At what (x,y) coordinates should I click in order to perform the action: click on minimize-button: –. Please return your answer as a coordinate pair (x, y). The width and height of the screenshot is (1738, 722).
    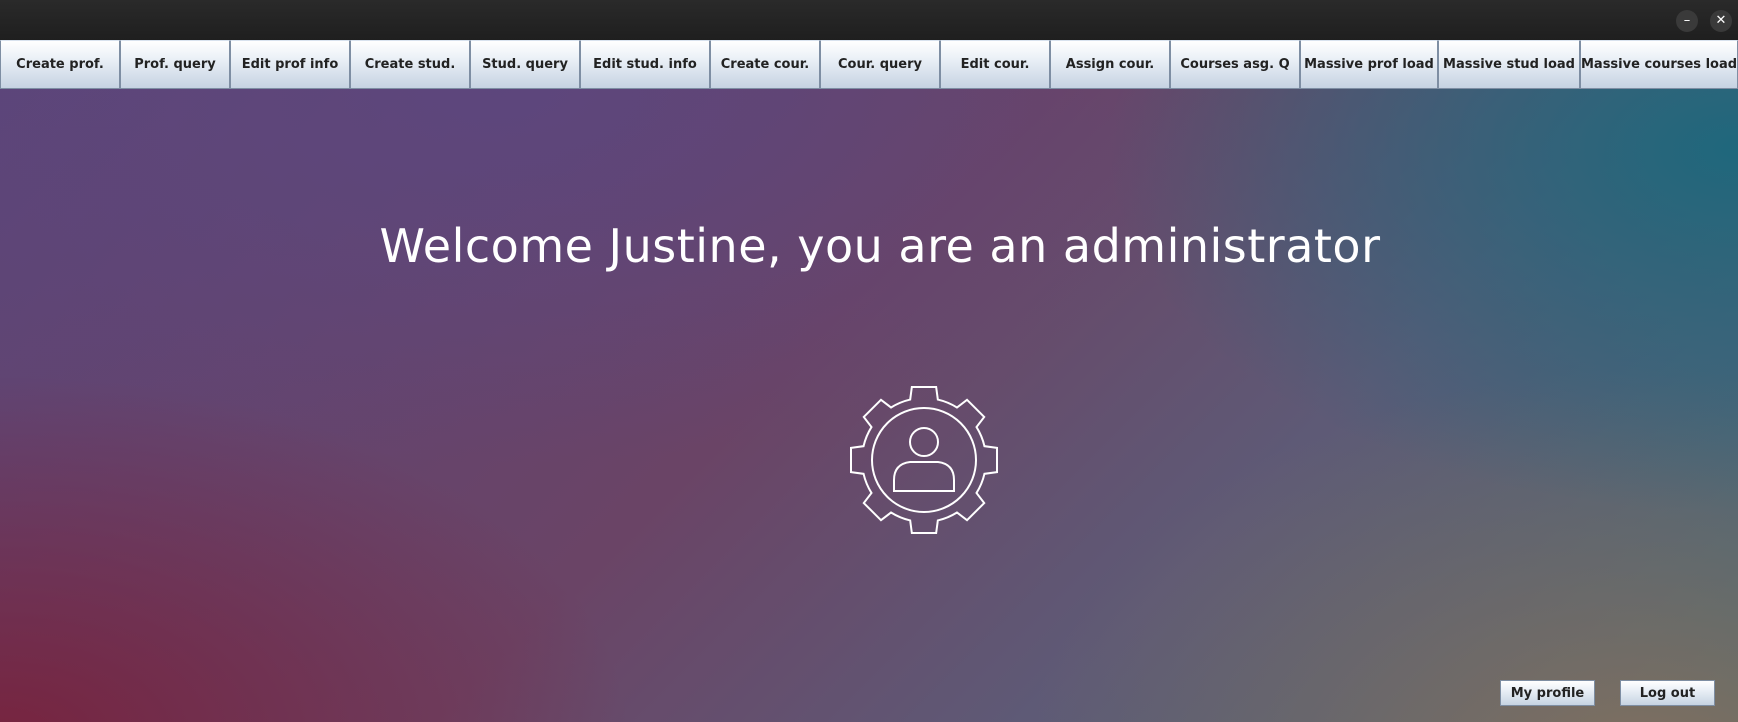
    Looking at the image, I should click on (1687, 21).